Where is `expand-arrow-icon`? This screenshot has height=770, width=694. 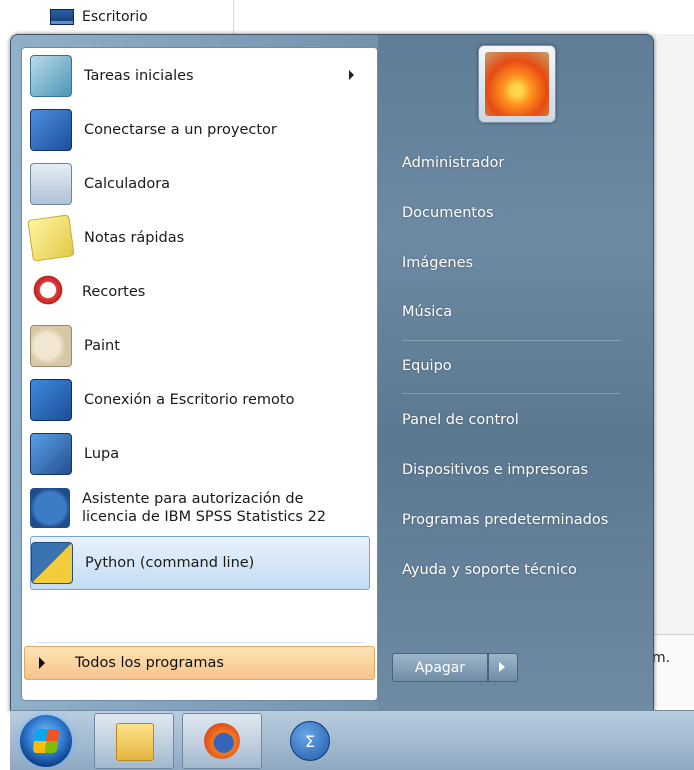 expand-arrow-icon is located at coordinates (42, 663).